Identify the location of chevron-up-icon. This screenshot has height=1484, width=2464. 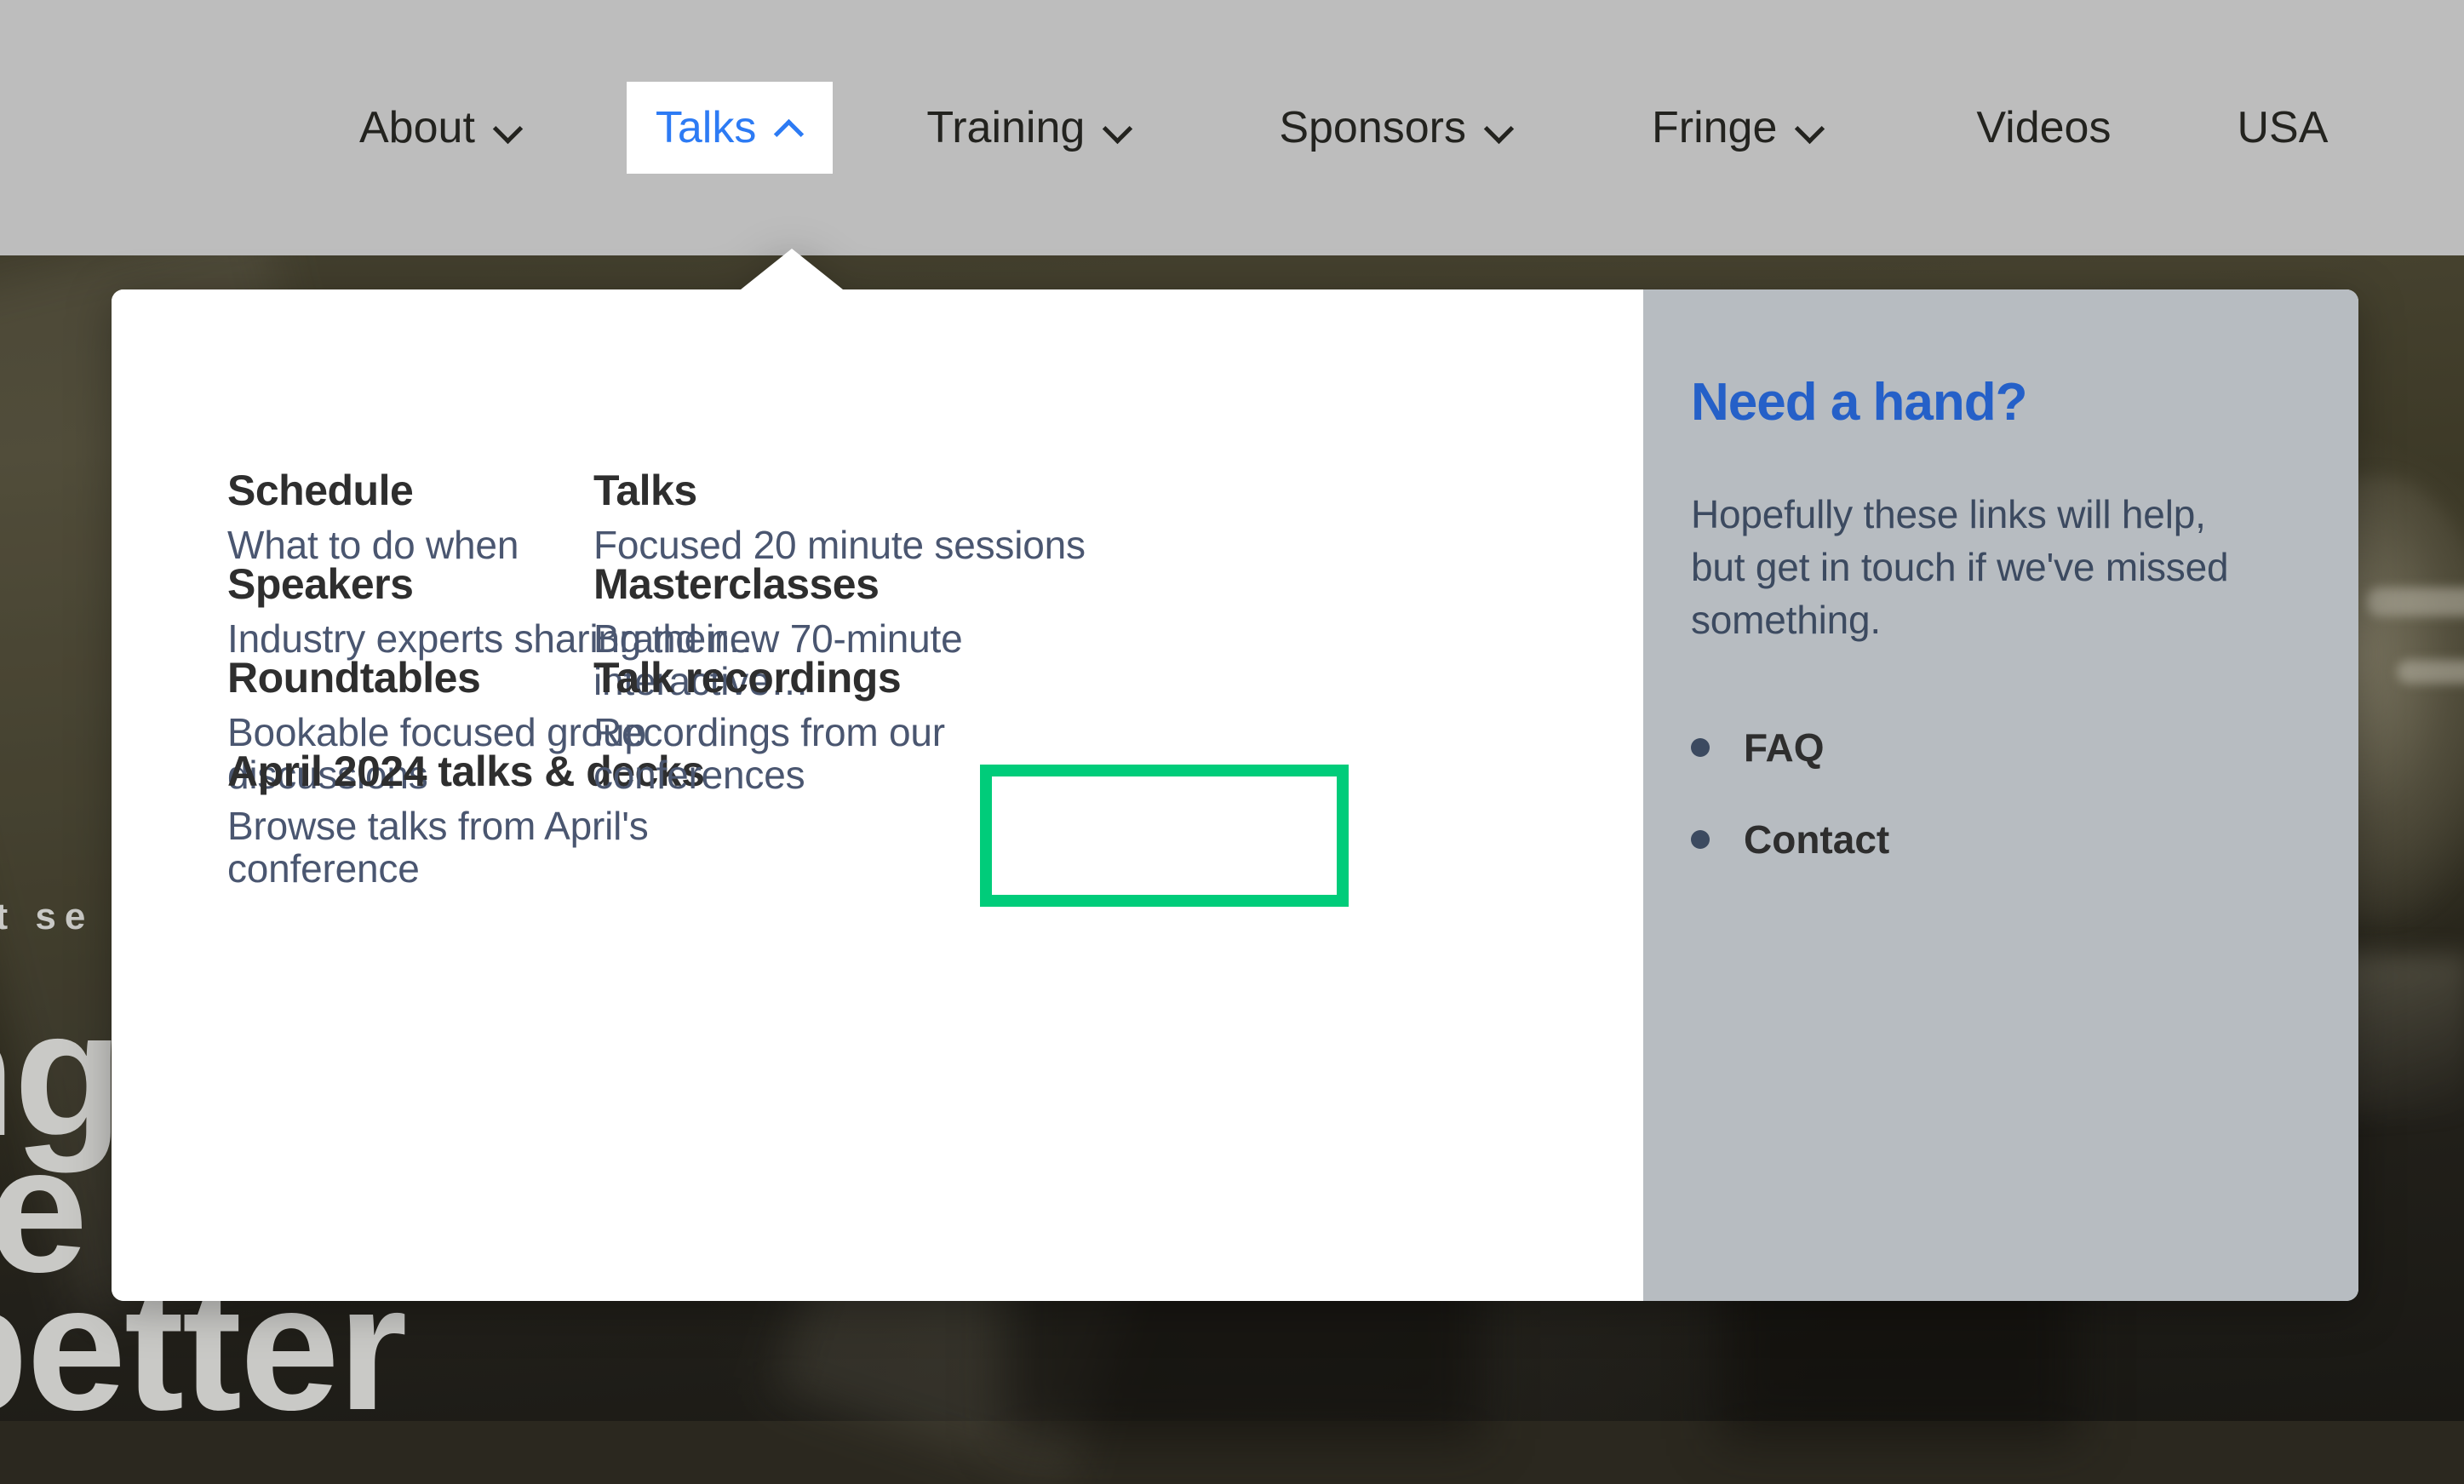
(789, 128).